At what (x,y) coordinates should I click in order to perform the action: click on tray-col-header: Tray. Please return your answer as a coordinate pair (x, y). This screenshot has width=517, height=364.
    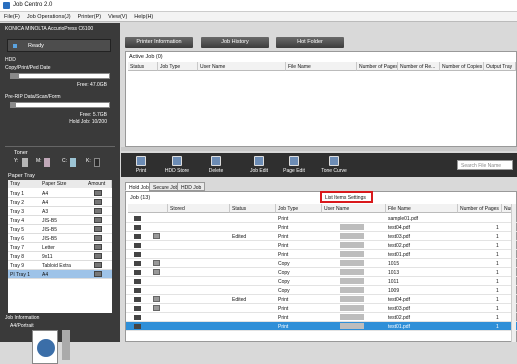
    Looking at the image, I should click on (15, 184).